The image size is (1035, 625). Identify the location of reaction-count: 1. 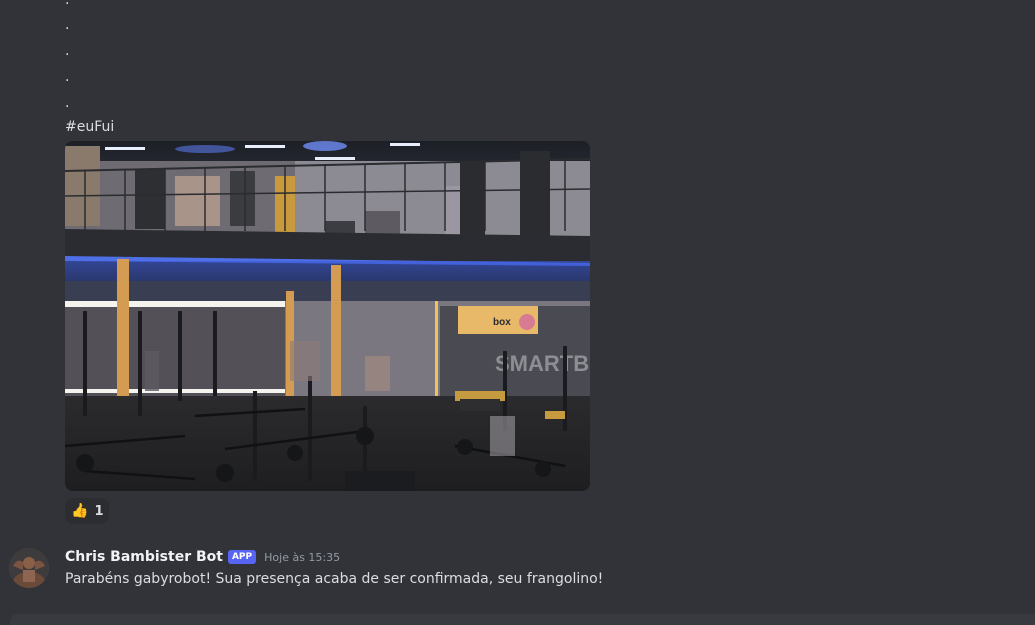
(99, 511).